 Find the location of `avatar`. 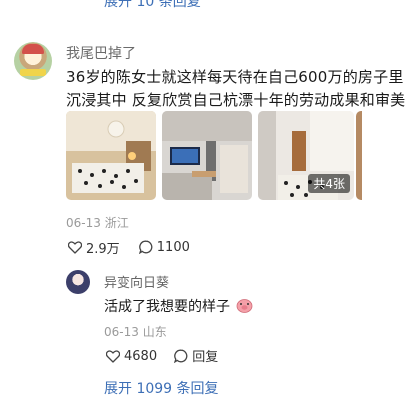

avatar is located at coordinates (33, 61).